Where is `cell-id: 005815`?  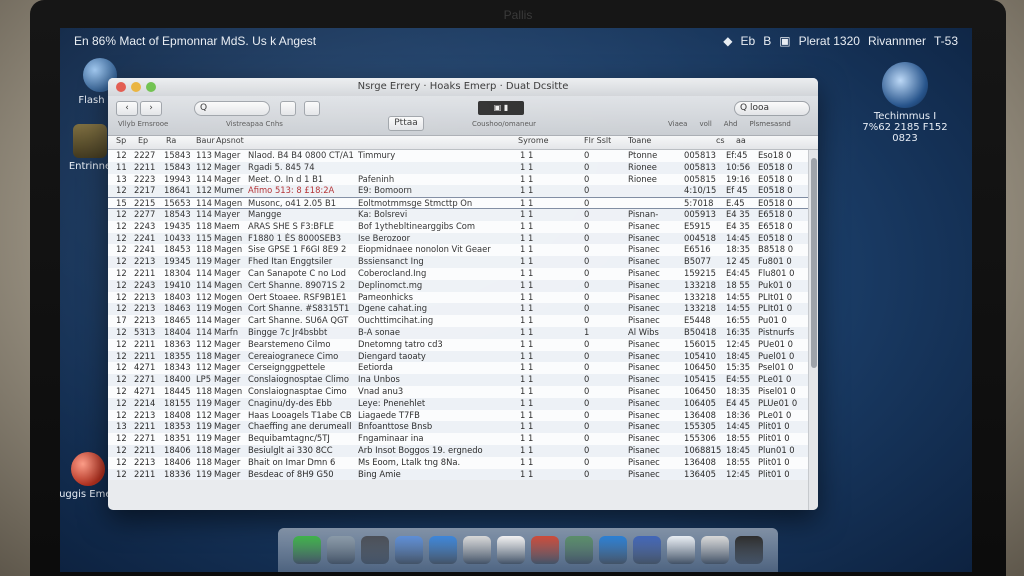
cell-id: 005815 is located at coordinates (700, 178).